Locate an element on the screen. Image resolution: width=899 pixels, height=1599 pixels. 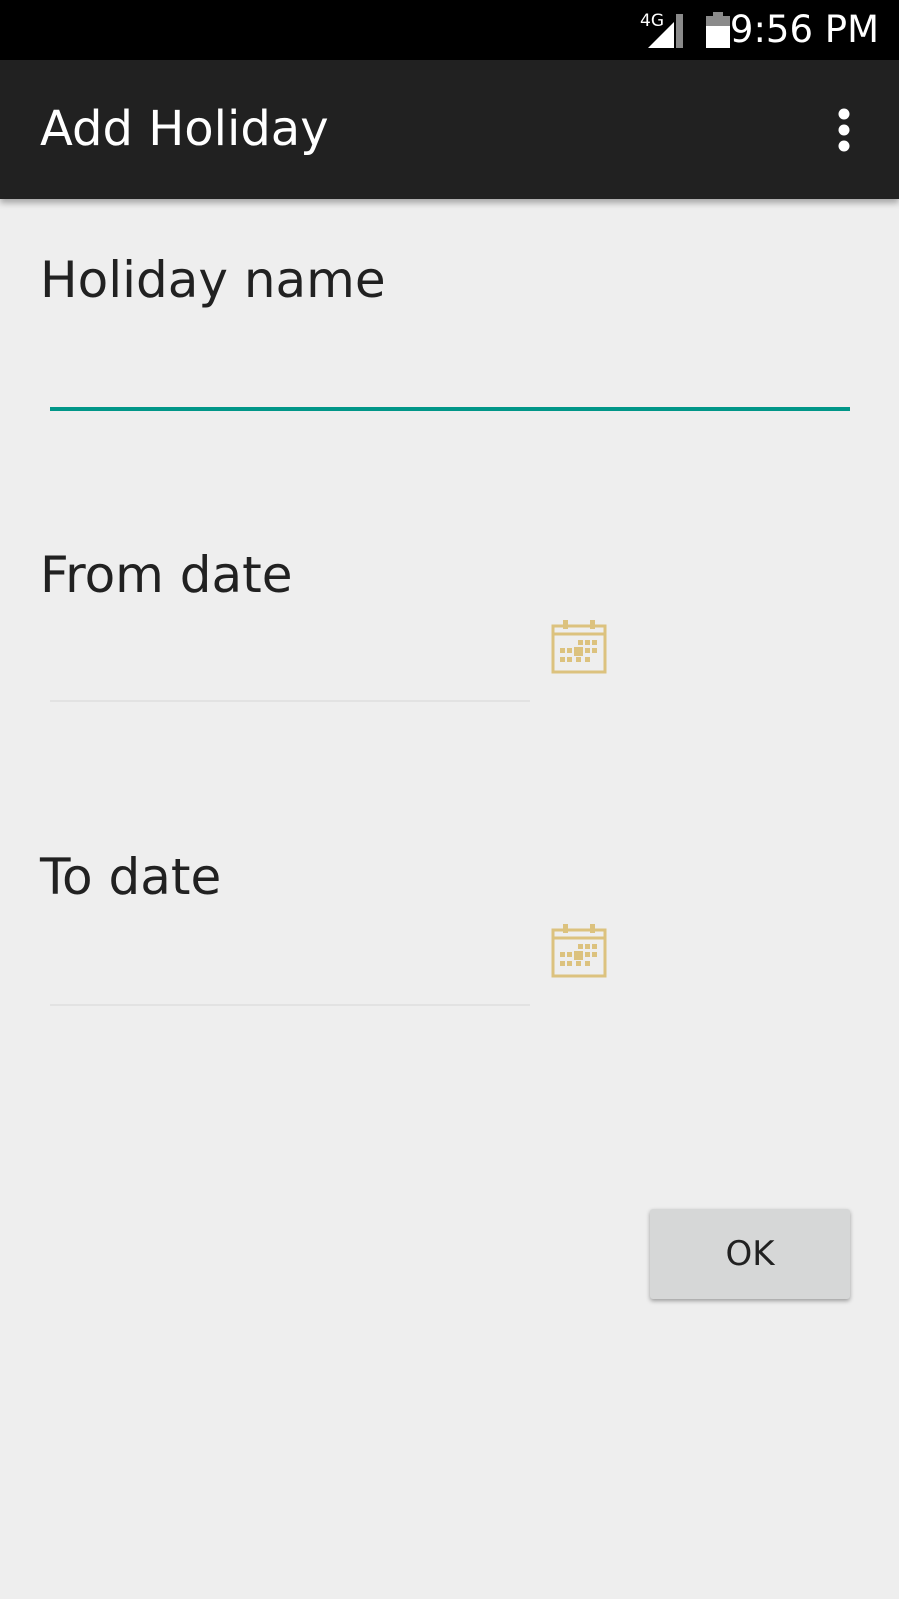
to-date-input is located at coordinates (290, 972).